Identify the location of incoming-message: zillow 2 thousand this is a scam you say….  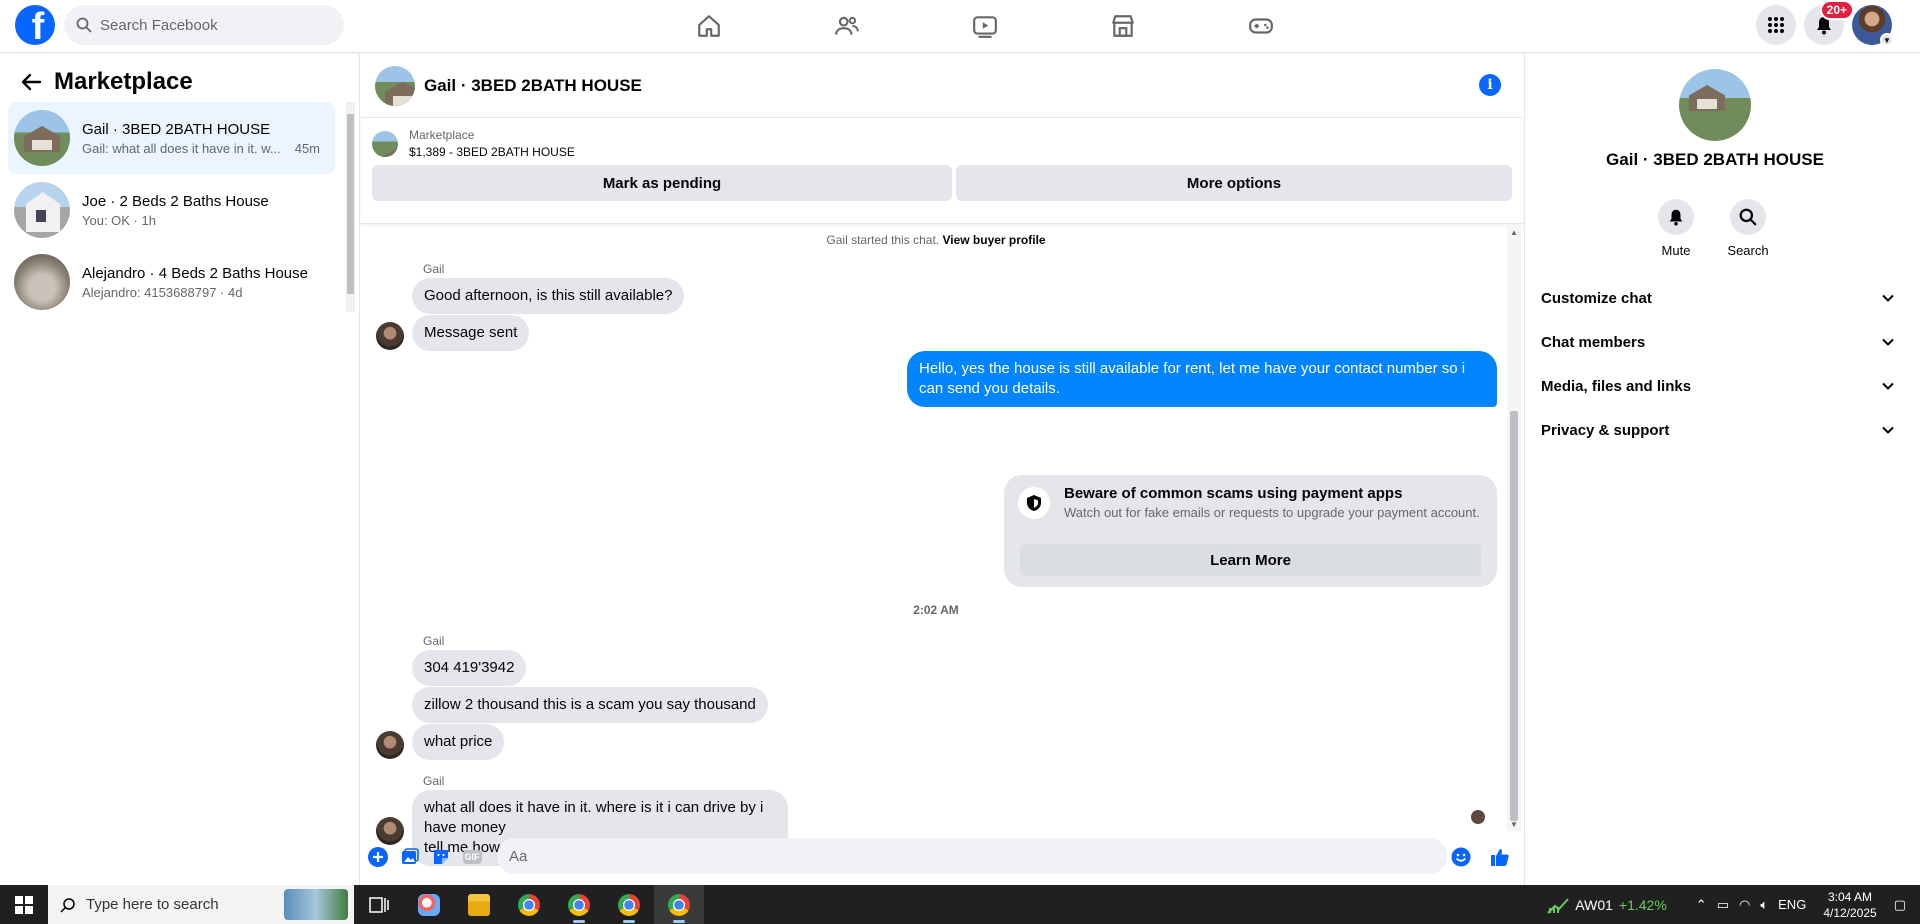
(590, 705).